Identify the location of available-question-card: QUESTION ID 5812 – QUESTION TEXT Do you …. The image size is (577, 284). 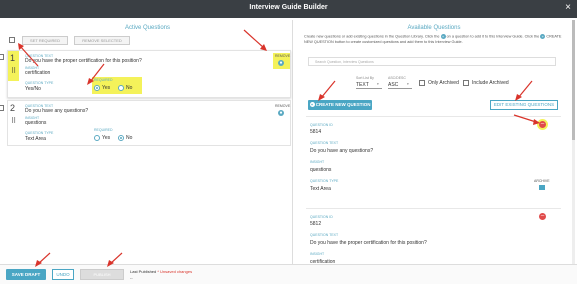
(433, 236).